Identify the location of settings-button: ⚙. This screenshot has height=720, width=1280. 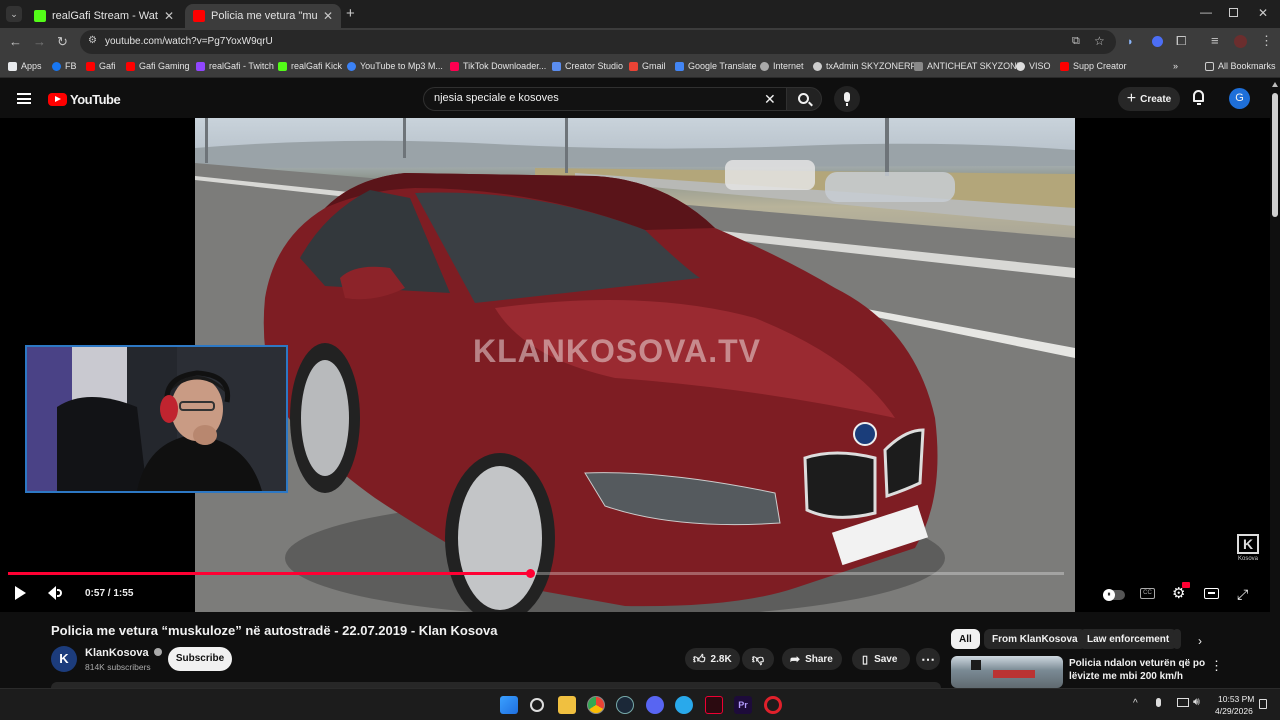
(1181, 592).